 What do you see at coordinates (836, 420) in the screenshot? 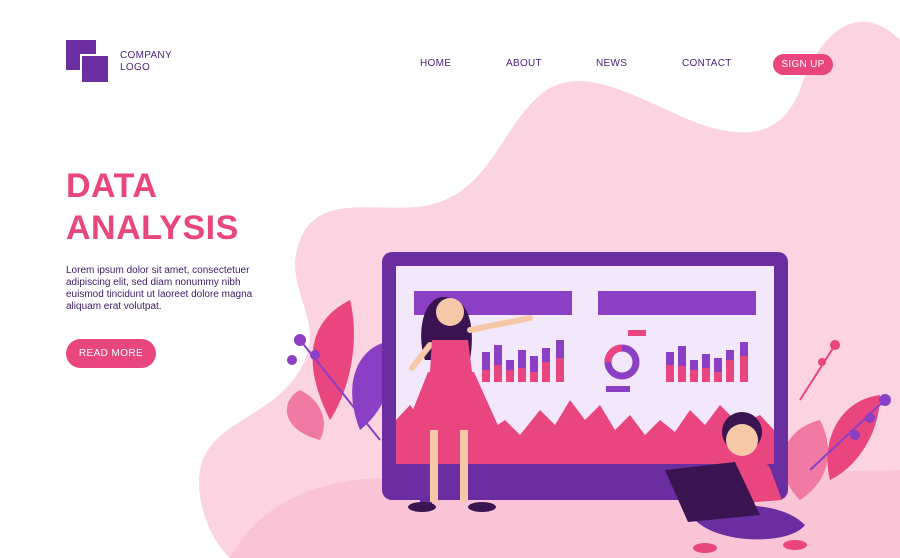
I see `plant-icon` at bounding box center [836, 420].